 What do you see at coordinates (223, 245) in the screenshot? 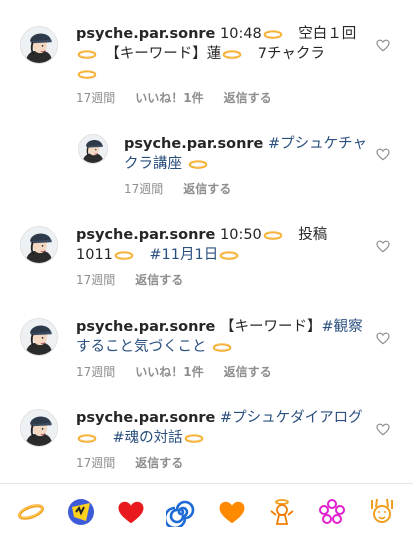
I see `comment-text: psyche.par.sonre 10:50 投稿 1011 #11月1日` at bounding box center [223, 245].